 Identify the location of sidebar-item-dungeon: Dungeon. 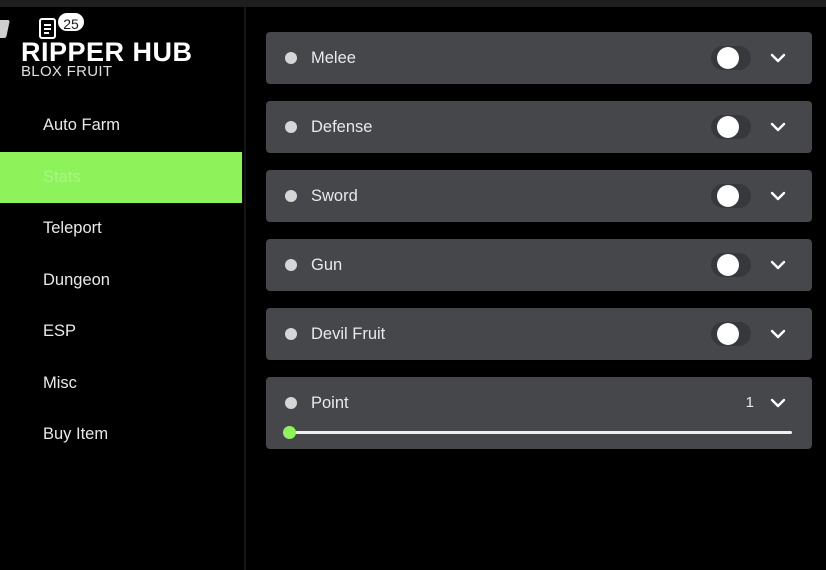
(121, 281).